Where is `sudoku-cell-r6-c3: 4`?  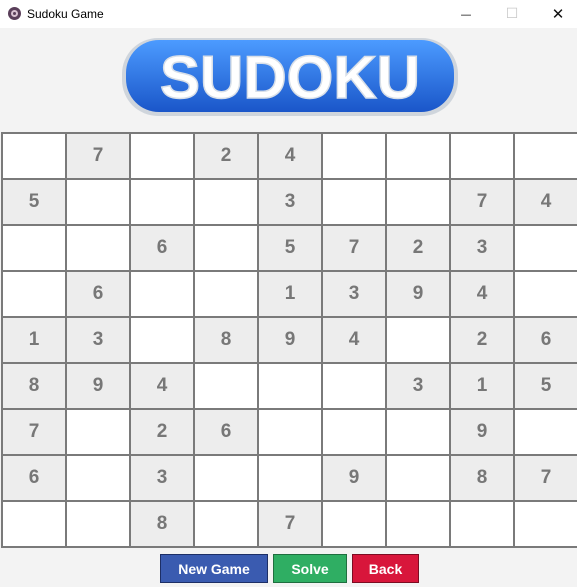
sudoku-cell-r6-c3: 4 is located at coordinates (162, 386).